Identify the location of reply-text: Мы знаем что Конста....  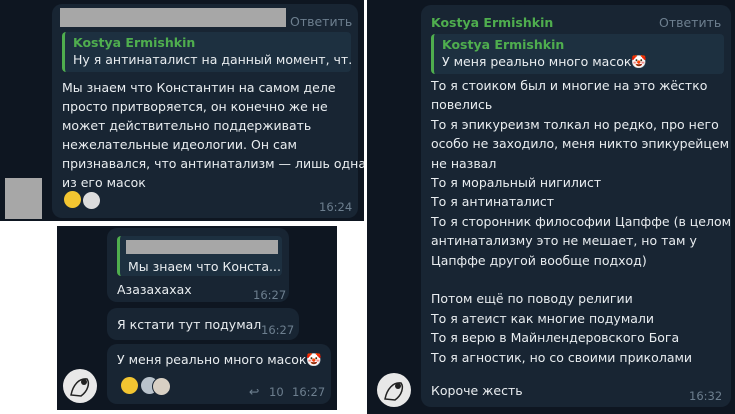
(204, 266).